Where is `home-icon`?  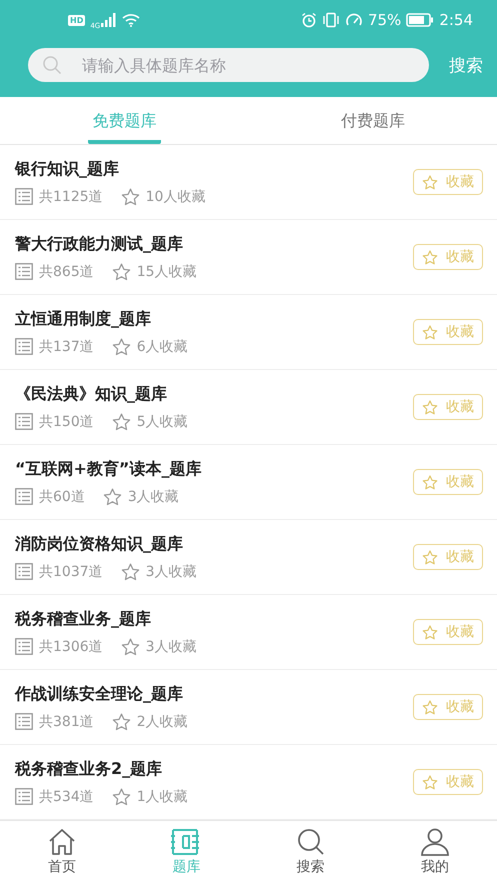 home-icon is located at coordinates (62, 842).